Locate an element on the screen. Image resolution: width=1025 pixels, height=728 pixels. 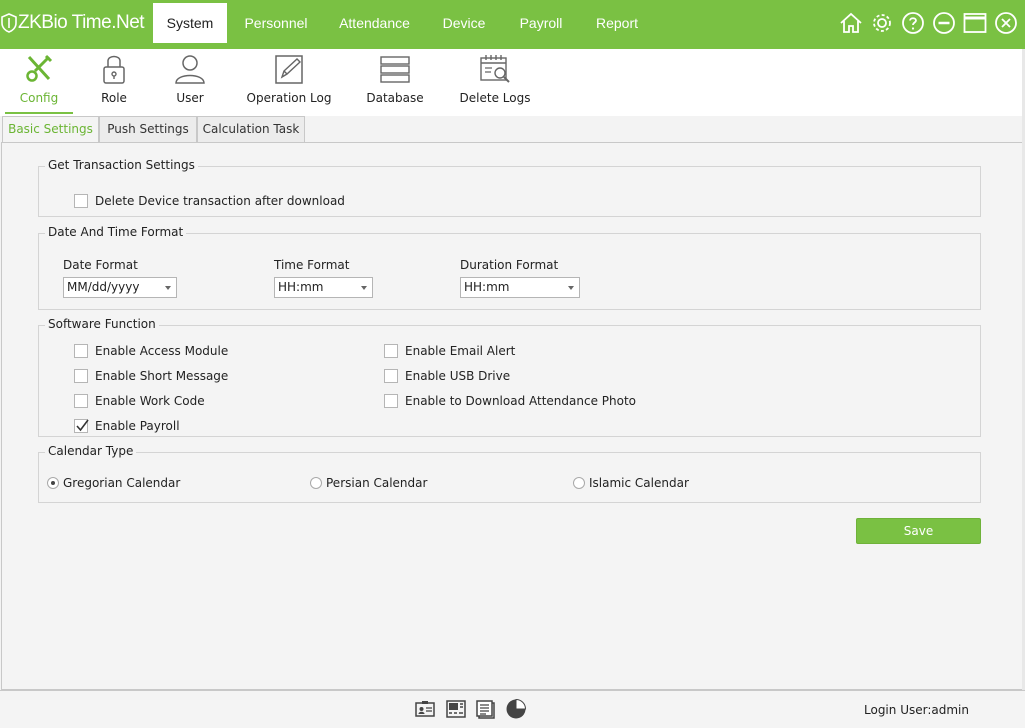
tab-calculation-task: Calculation Task is located at coordinates (251, 129).